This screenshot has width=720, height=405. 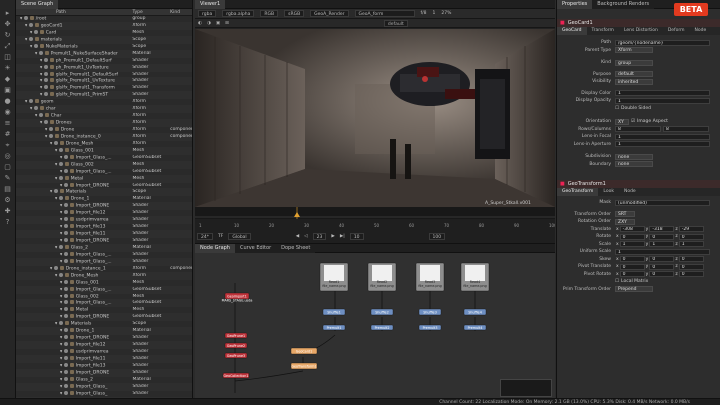 What do you see at coordinates (475, 277) in the screenshot?
I see `graph-node: Read4file_name.png` at bounding box center [475, 277].